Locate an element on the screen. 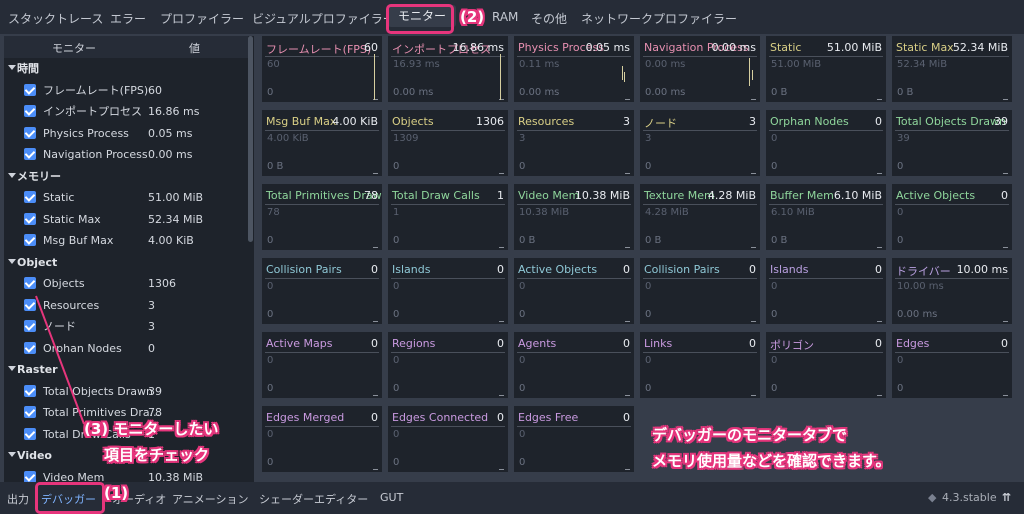  annotation-step3-line1: (3) モニターしたい is located at coordinates (151, 429).